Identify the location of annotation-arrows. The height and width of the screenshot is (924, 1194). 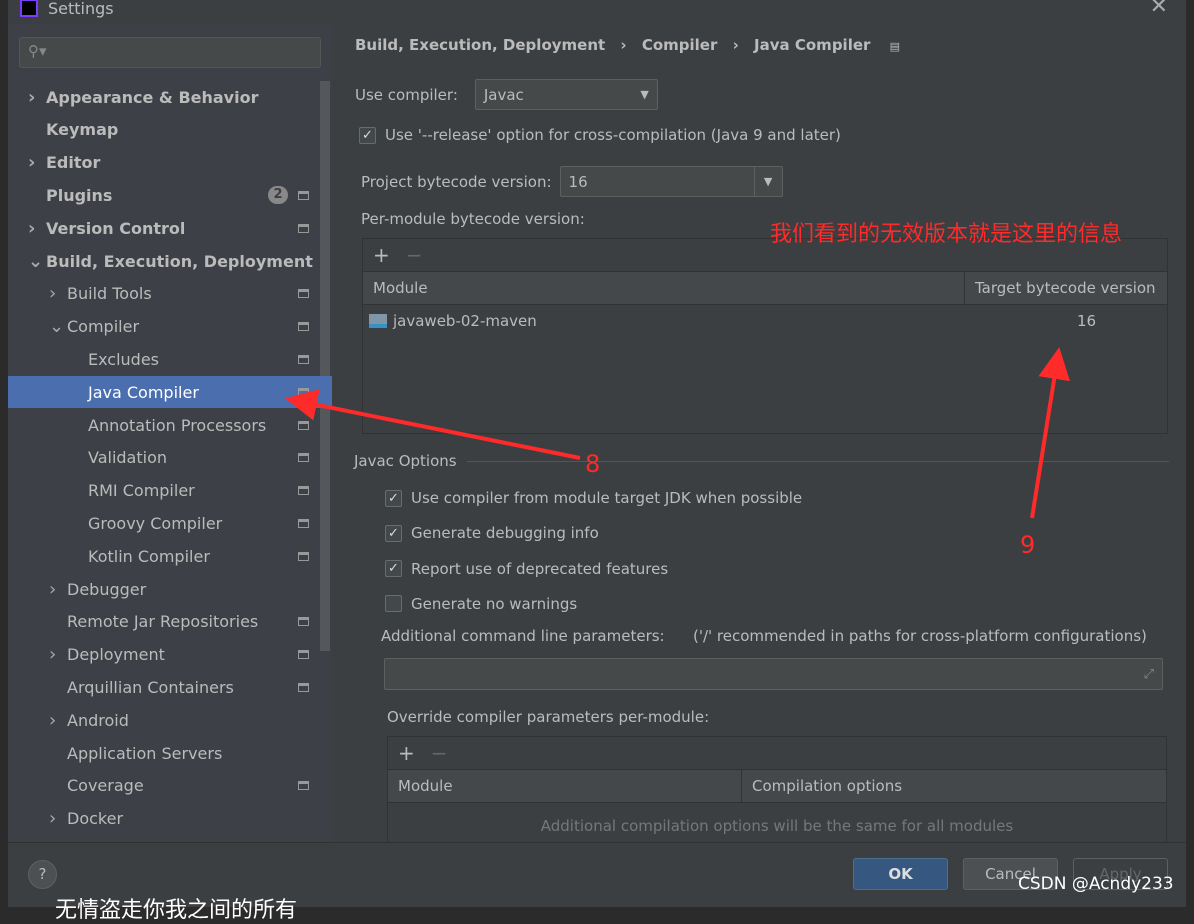
(678, 433).